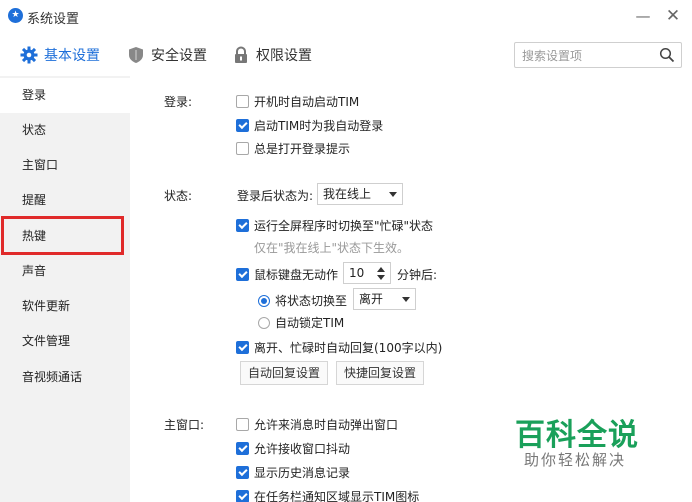 Image resolution: width=692 pixels, height=502 pixels. I want to click on after-login-status-label: 登录后状态为:, so click(275, 196).